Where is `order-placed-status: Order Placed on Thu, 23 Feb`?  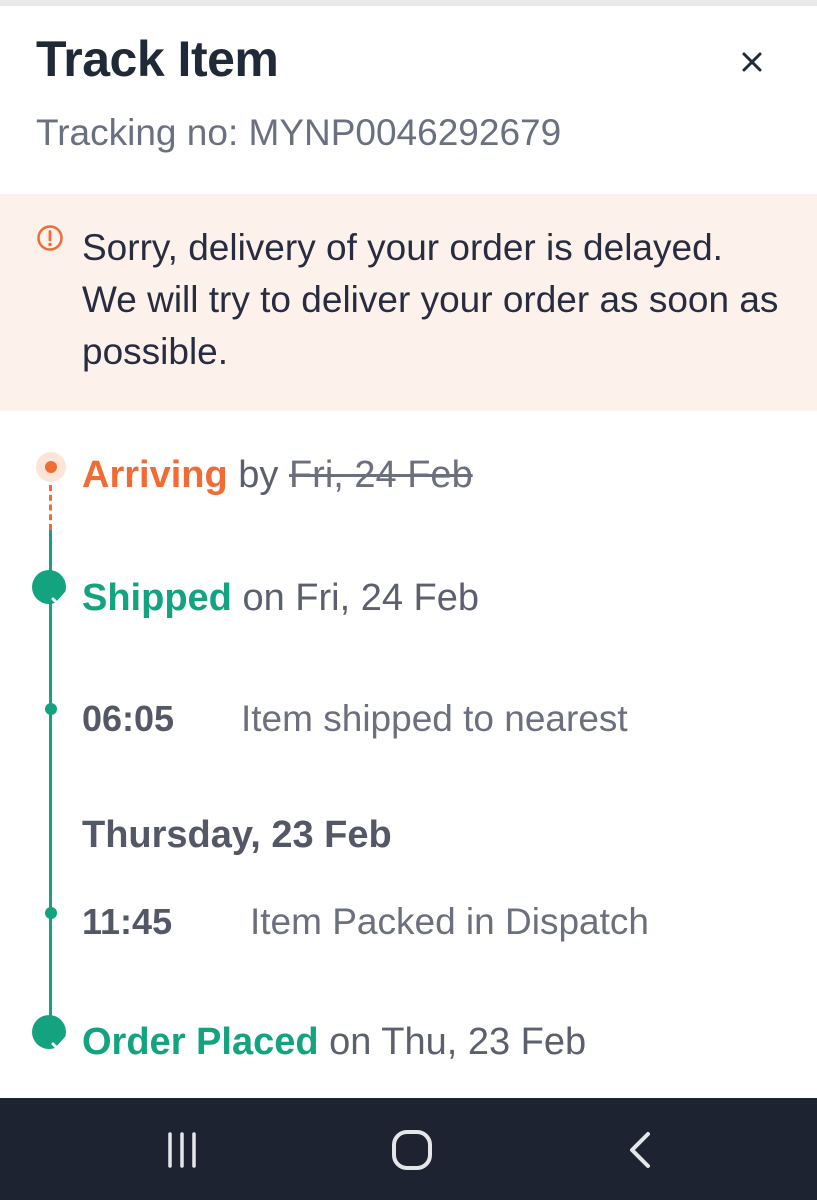
order-placed-status: Order Placed on Thu, 23 Feb is located at coordinates (334, 1042).